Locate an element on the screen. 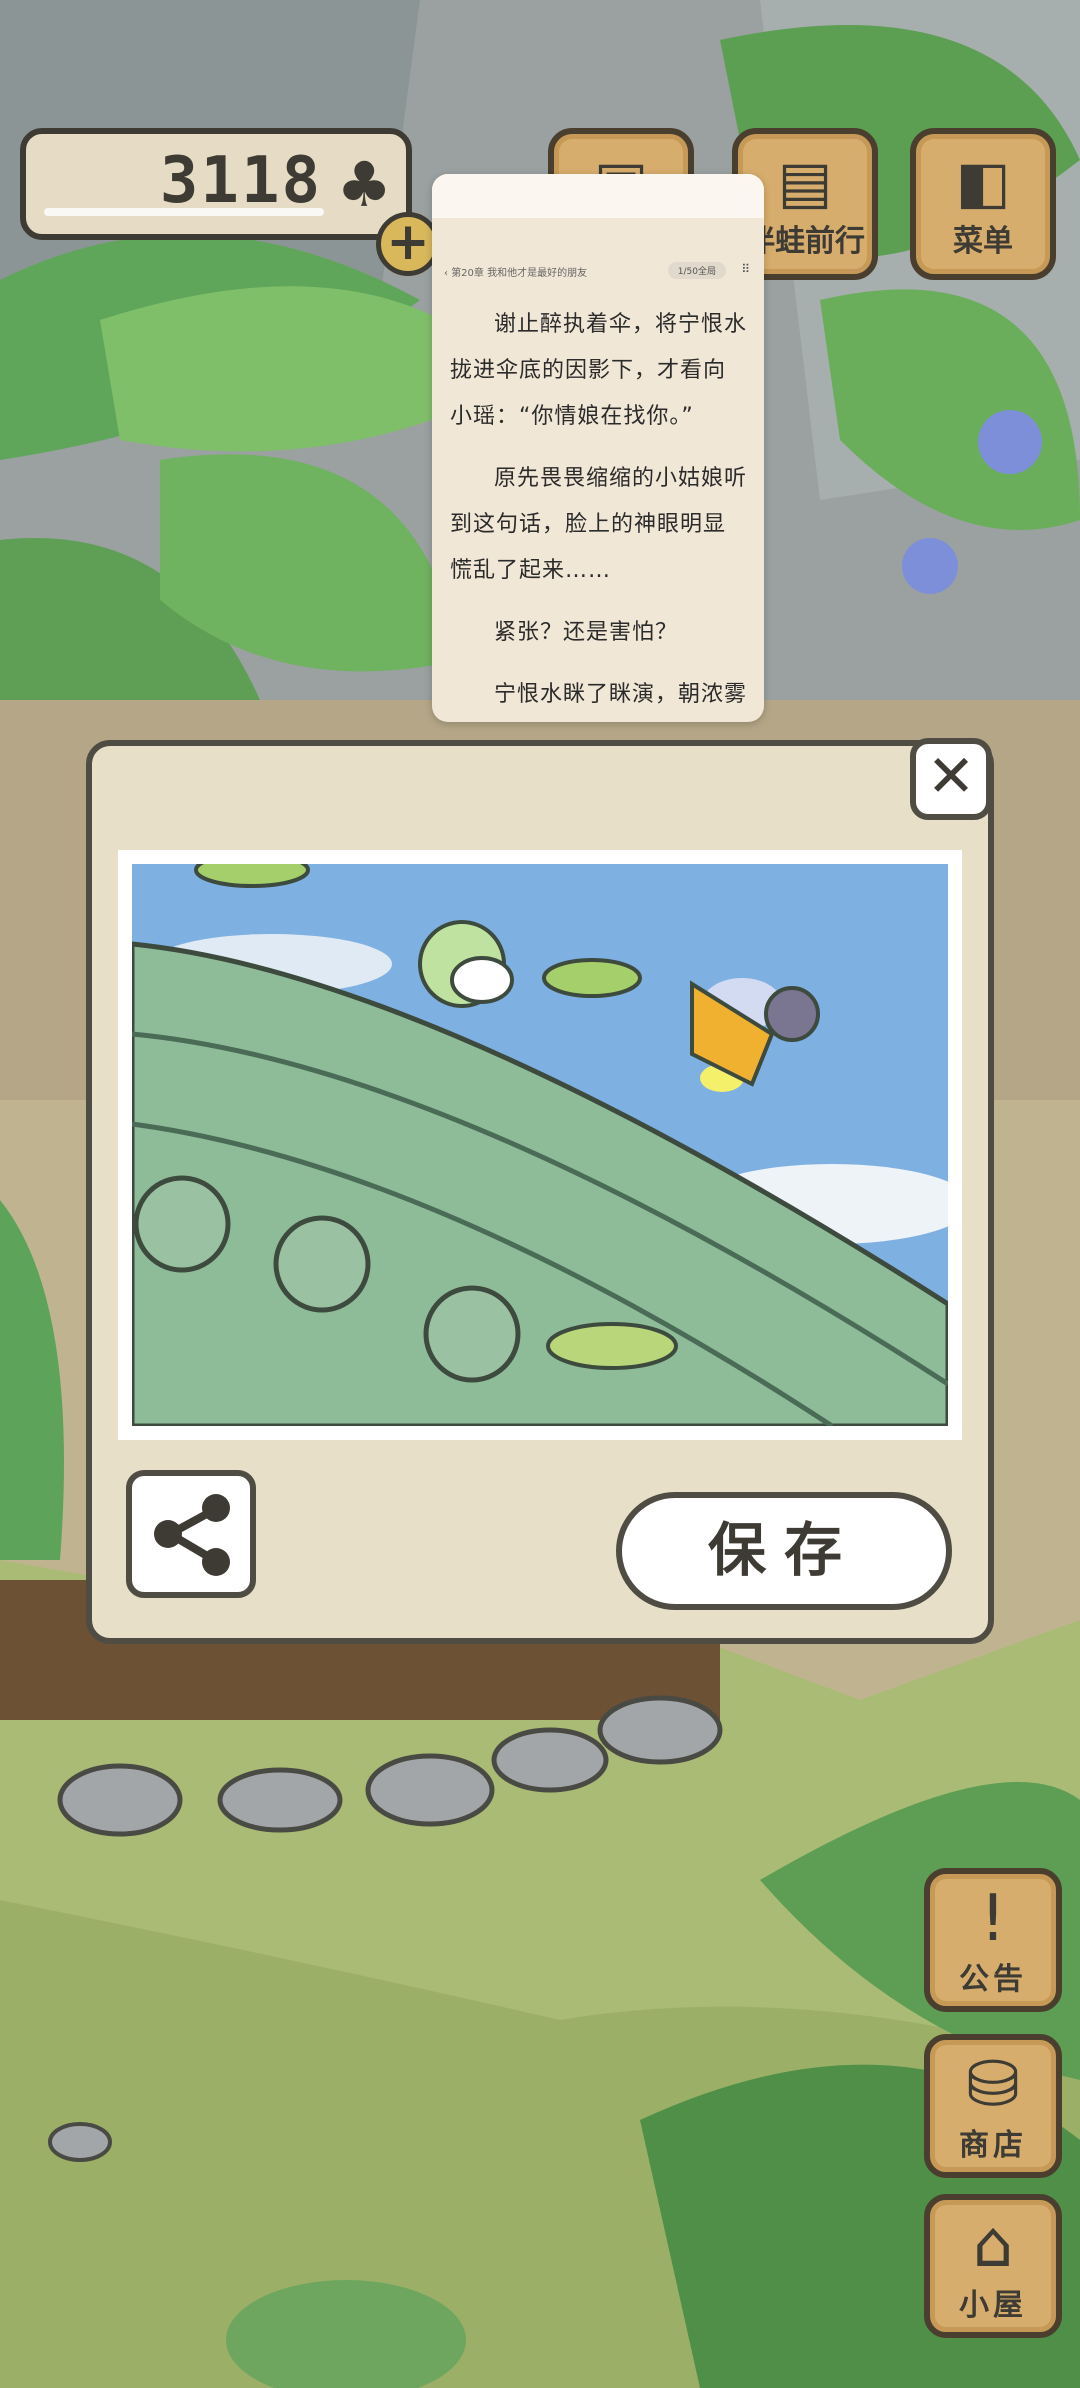 This screenshot has height=2388, width=1080. counter-underline is located at coordinates (184, 212).